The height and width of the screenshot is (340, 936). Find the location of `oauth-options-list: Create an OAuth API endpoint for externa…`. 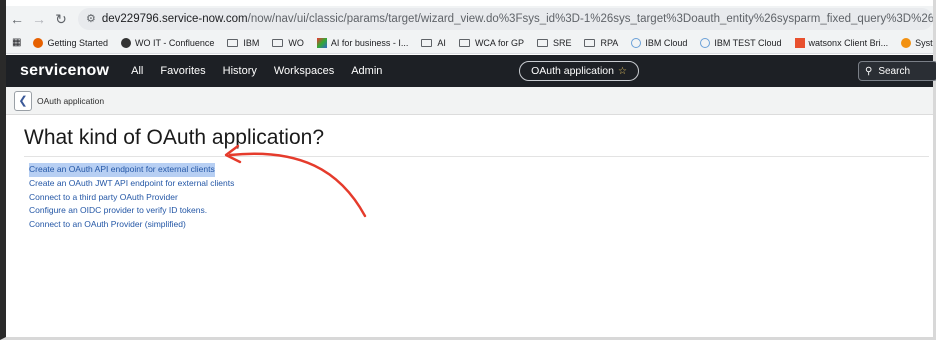

oauth-options-list: Create an OAuth API endpoint for externa… is located at coordinates (131, 195).